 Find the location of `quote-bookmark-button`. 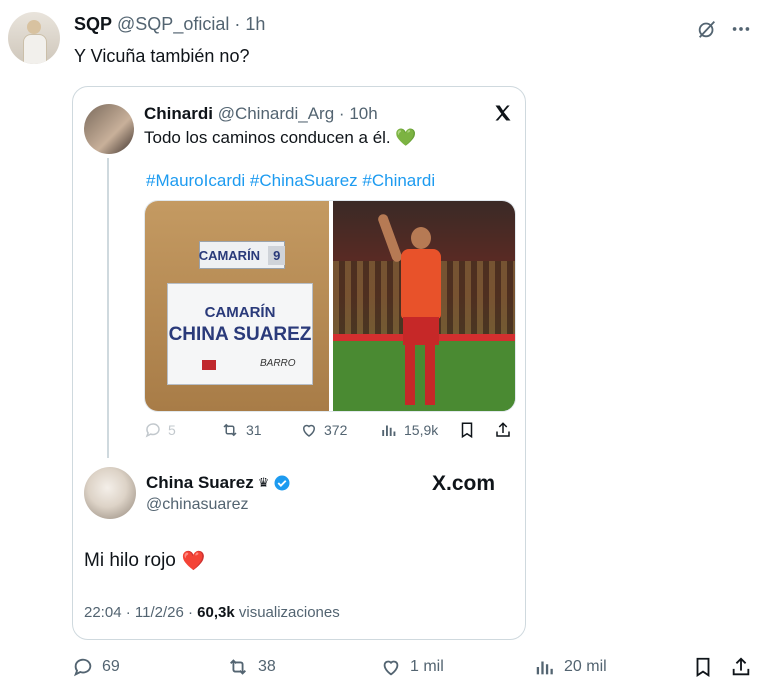

quote-bookmark-button is located at coordinates (467, 430).